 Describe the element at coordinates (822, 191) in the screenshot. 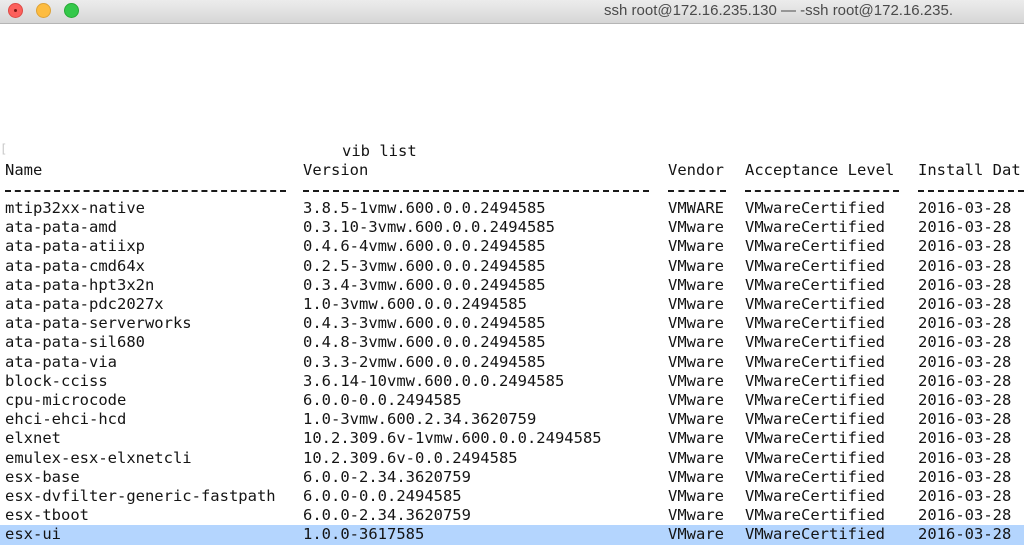

I see `separator-acceptance` at that location.